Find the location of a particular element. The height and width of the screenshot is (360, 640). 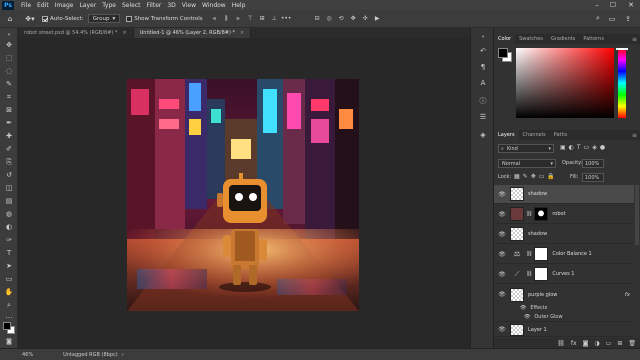

menu-type: Type is located at coordinates (109, 5).